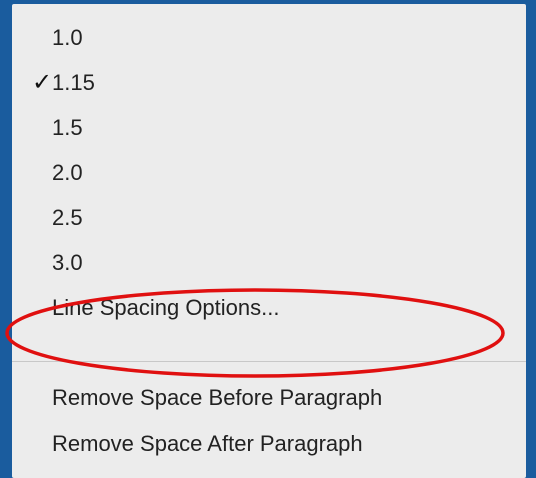 The image size is (536, 478). I want to click on menu-item-1-5: 1.5, so click(269, 128).